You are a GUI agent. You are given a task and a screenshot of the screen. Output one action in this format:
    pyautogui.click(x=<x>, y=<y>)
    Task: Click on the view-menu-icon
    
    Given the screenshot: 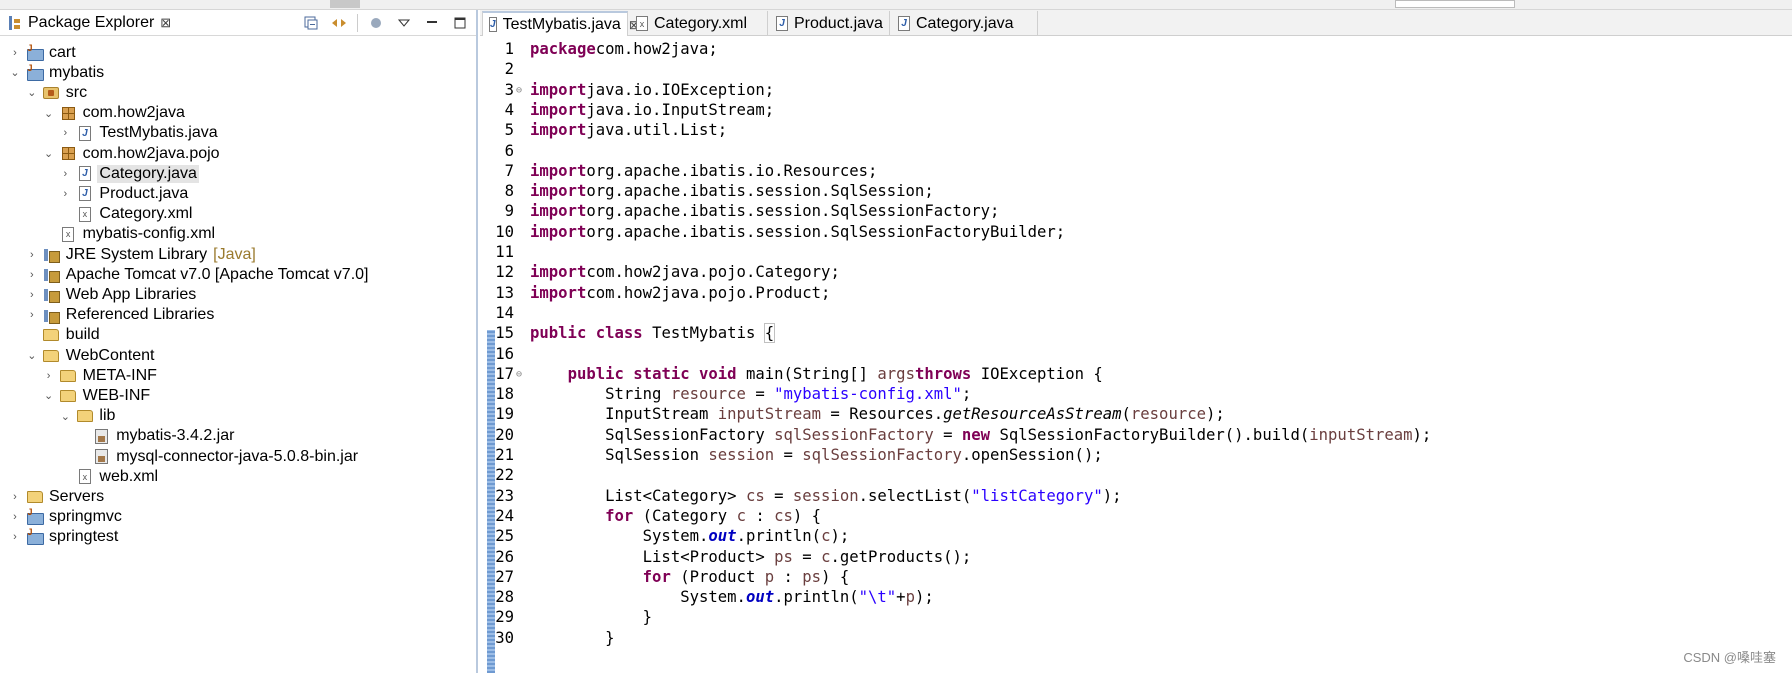 What is the action you would take?
    pyautogui.click(x=404, y=23)
    